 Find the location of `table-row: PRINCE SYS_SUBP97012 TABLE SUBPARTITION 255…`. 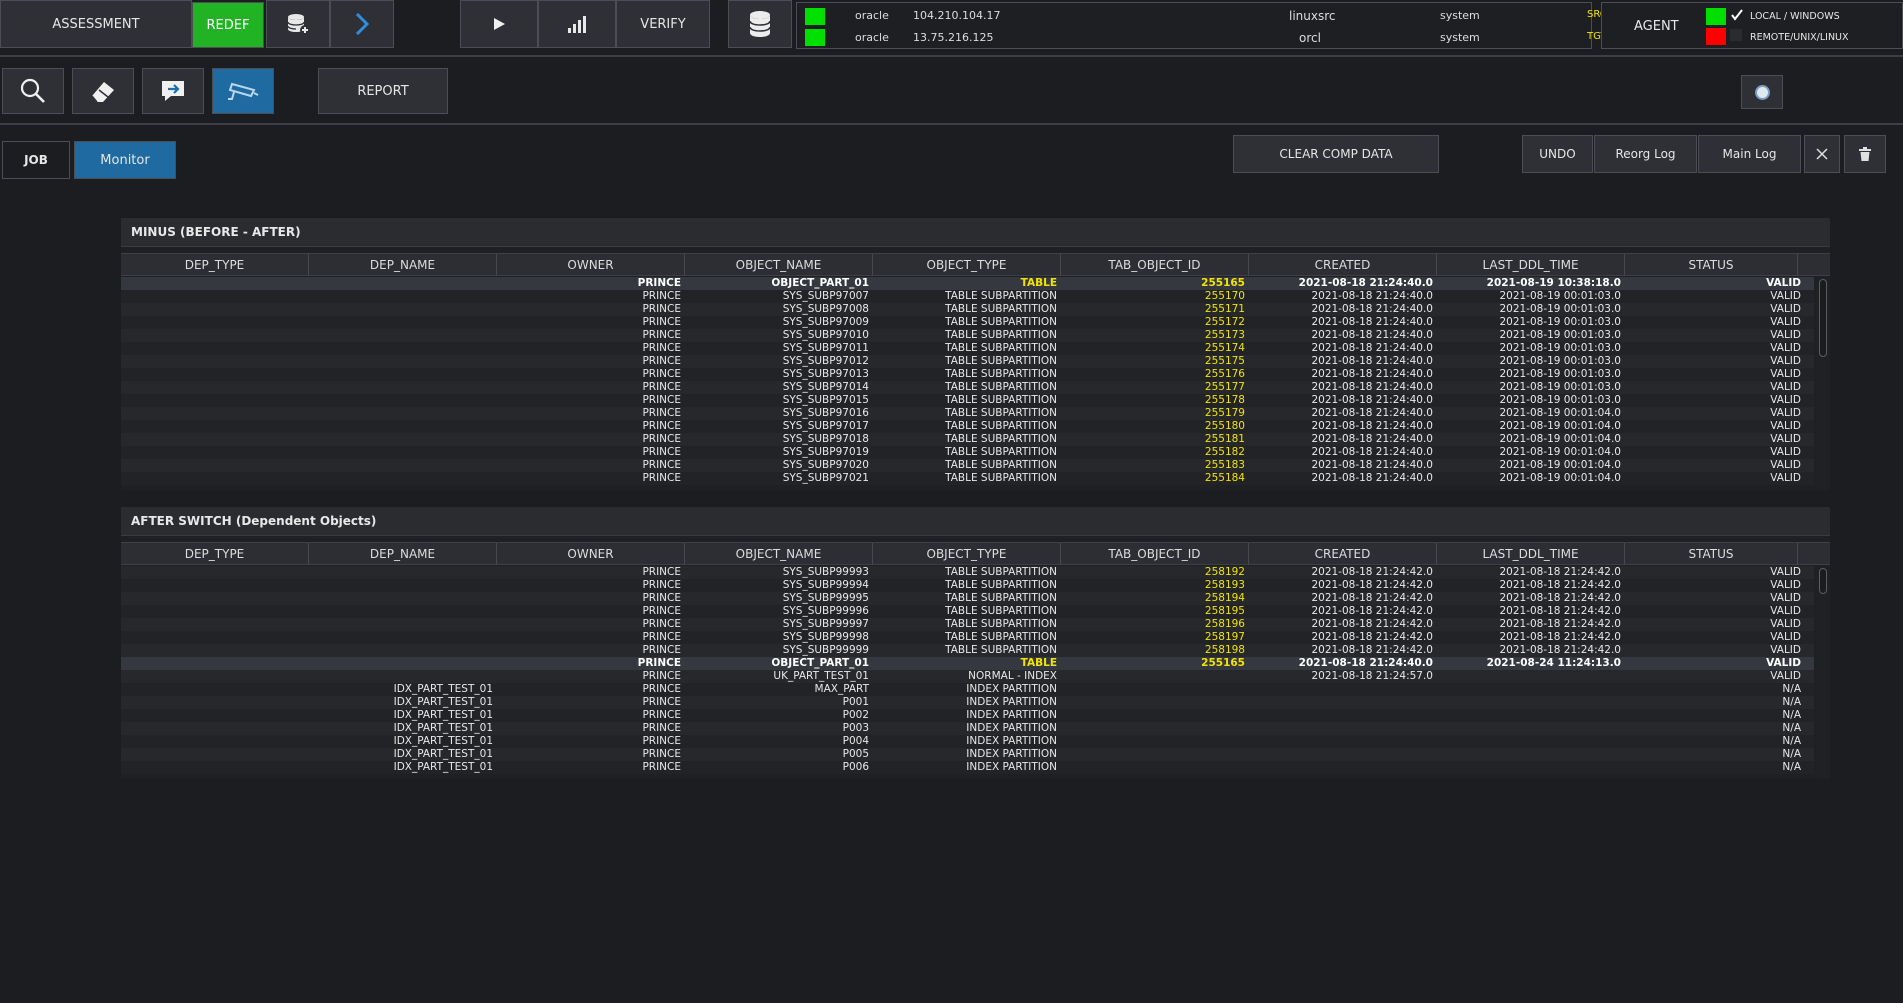

table-row: PRINCE SYS_SUBP97012 TABLE SUBPARTITION 255… is located at coordinates (967, 361).